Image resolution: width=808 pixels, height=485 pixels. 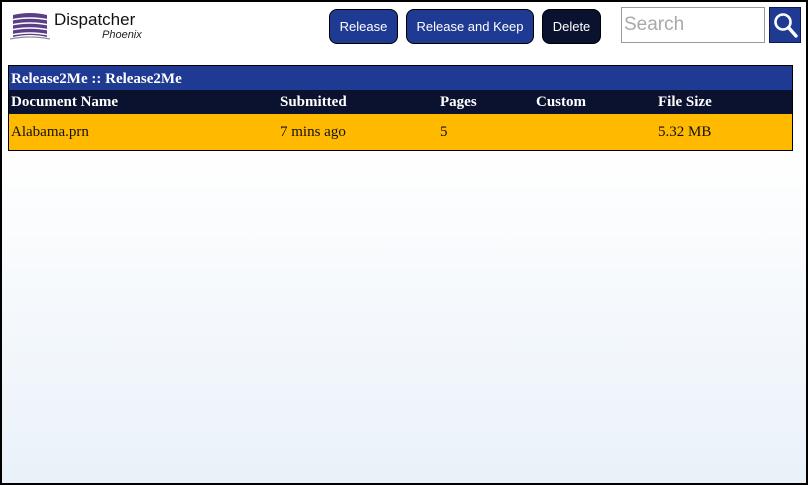 What do you see at coordinates (458, 102) in the screenshot?
I see `column-header-pages: Pages` at bounding box center [458, 102].